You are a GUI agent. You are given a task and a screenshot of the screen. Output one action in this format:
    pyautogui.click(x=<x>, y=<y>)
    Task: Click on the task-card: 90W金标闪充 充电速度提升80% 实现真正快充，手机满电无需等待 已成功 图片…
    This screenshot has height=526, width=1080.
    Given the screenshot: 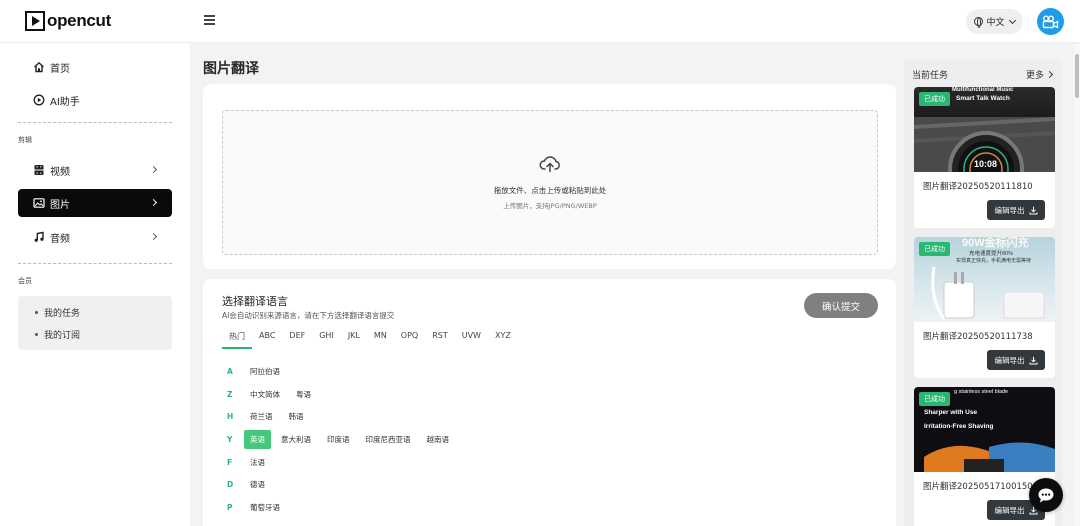 What is the action you would take?
    pyautogui.click(x=984, y=307)
    